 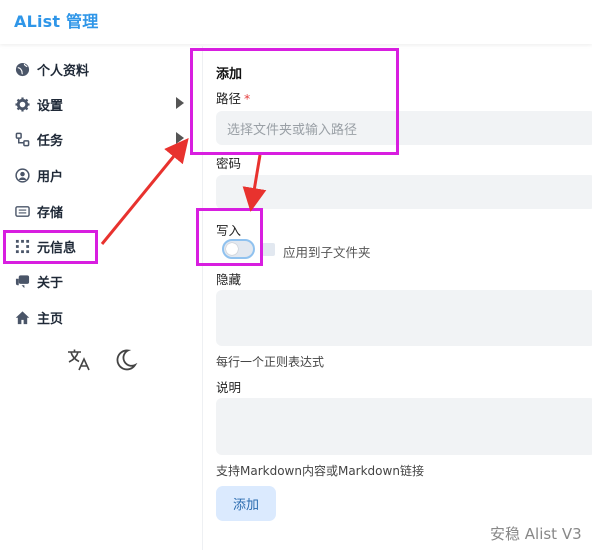 What do you see at coordinates (79, 362) in the screenshot?
I see `translate-icon` at bounding box center [79, 362].